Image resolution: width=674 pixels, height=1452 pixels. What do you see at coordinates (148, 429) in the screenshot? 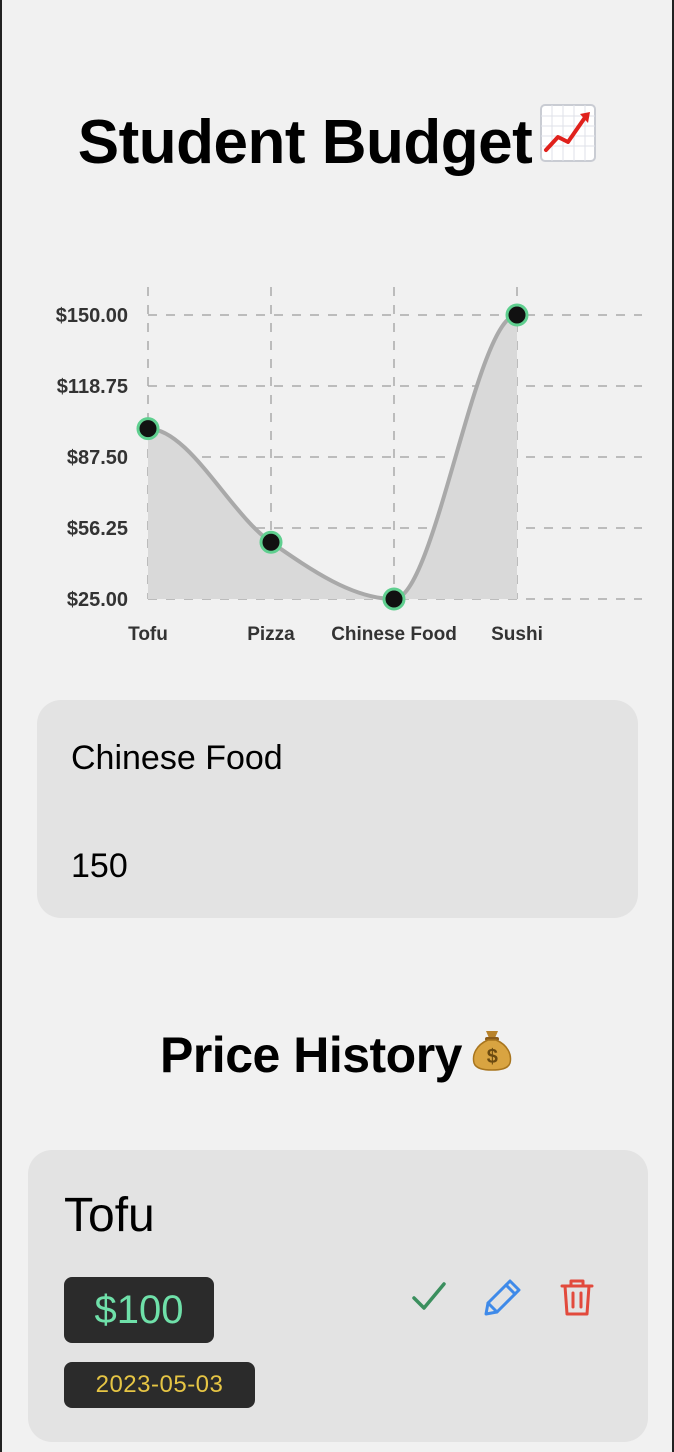
I see `data-point-tofu` at bounding box center [148, 429].